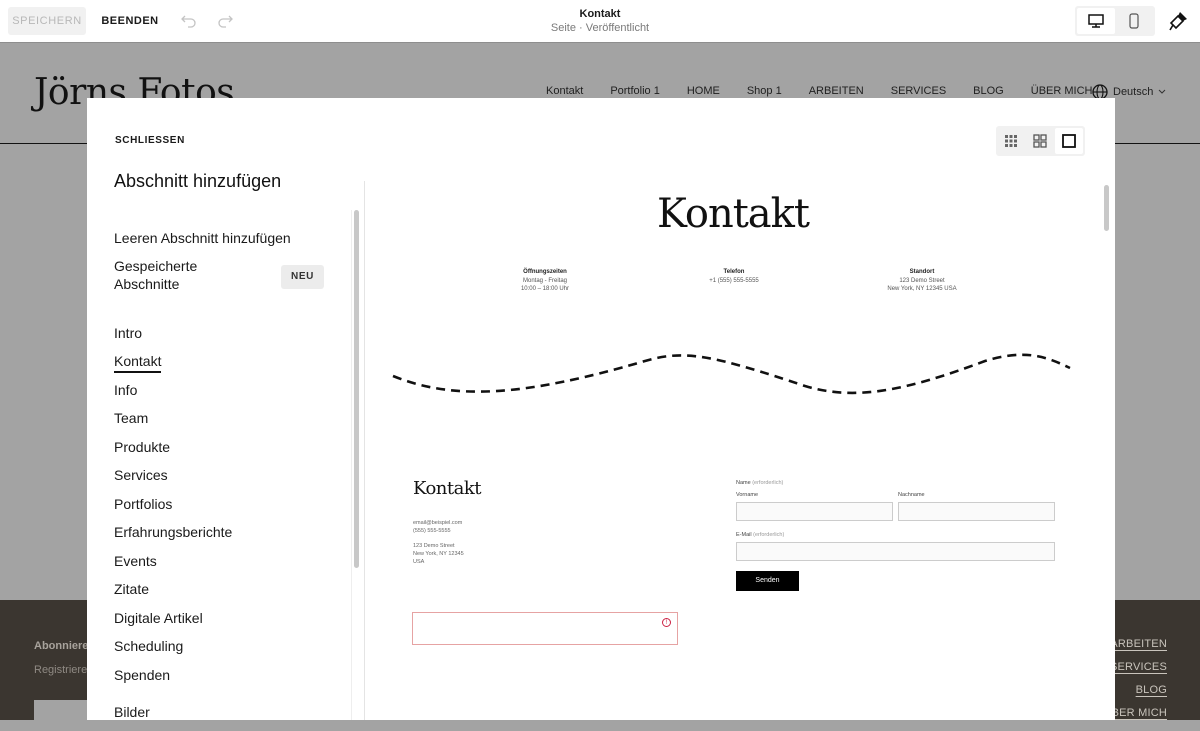 Image resolution: width=1200 pixels, height=731 pixels. Describe the element at coordinates (545, 628) in the screenshot. I see `preview-error-block: !` at that location.